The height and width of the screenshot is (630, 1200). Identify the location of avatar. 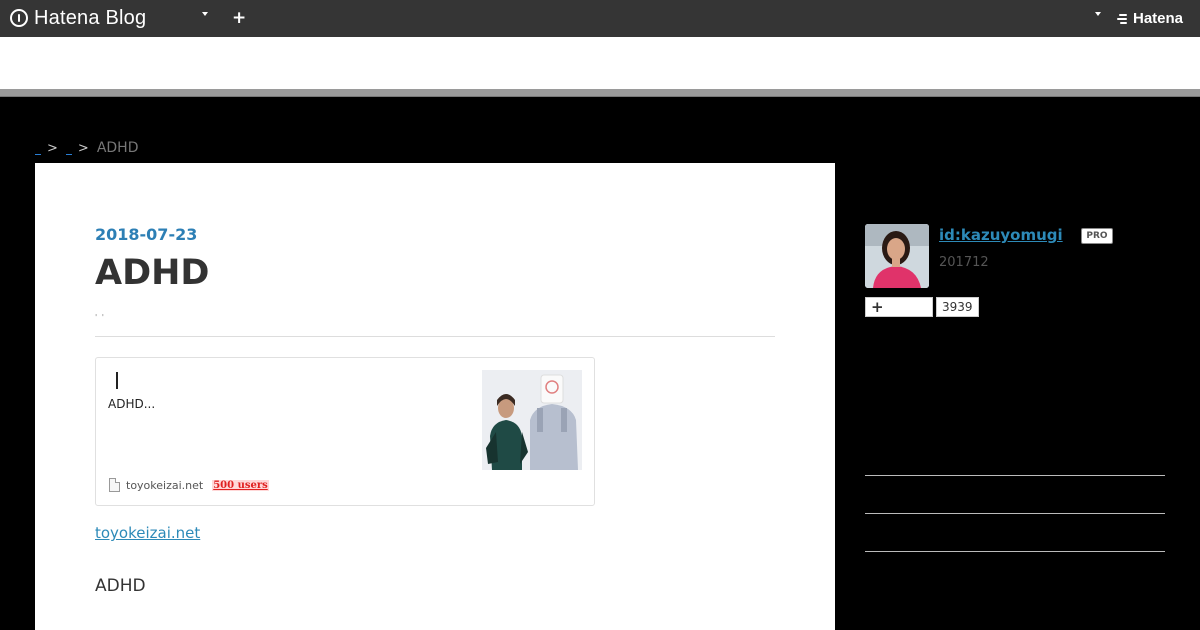
(897, 256).